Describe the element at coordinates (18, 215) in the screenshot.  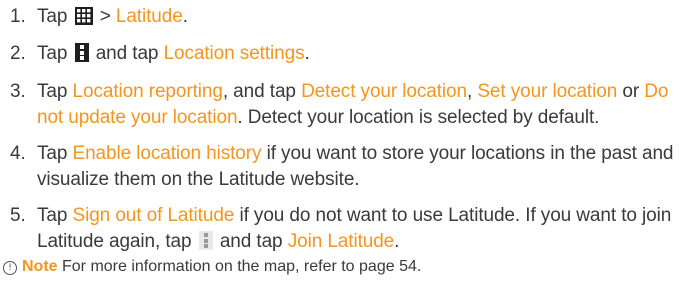
I see `step-number: 5.` at that location.